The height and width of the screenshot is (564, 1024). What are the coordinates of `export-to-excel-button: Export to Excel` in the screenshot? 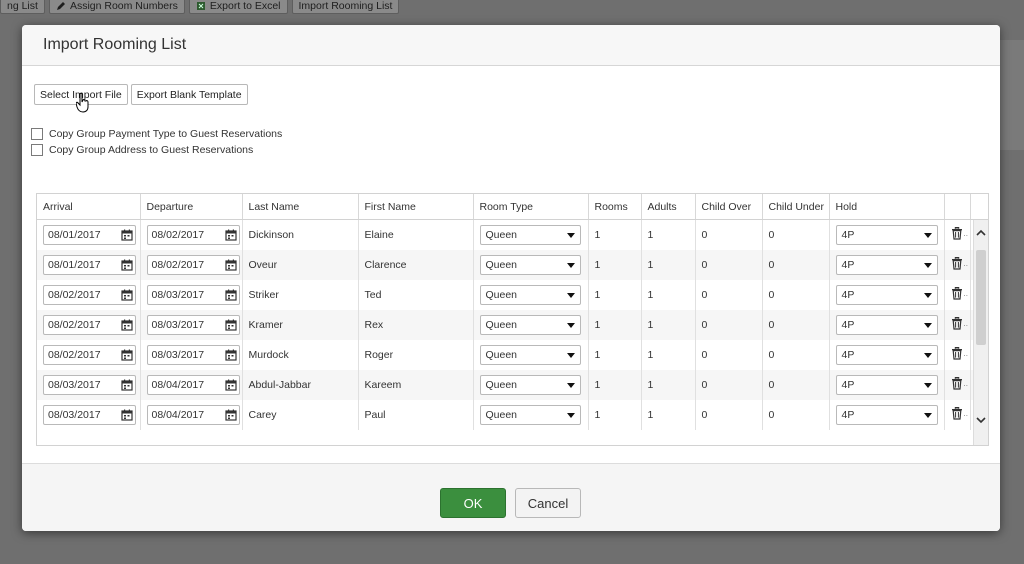 It's located at (238, 7).